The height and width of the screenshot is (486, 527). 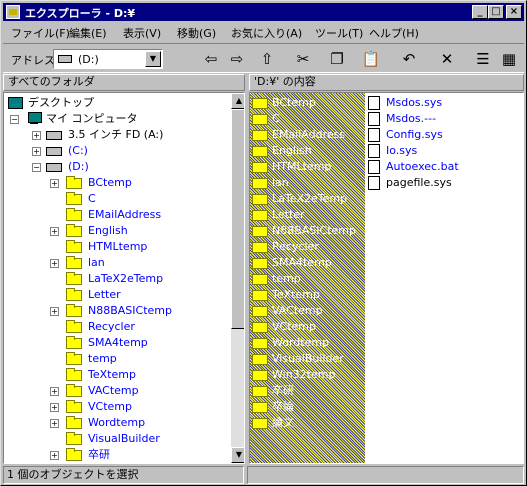 What do you see at coordinates (266, 33) in the screenshot?
I see `menu-favorites: お気に入り(A)` at bounding box center [266, 33].